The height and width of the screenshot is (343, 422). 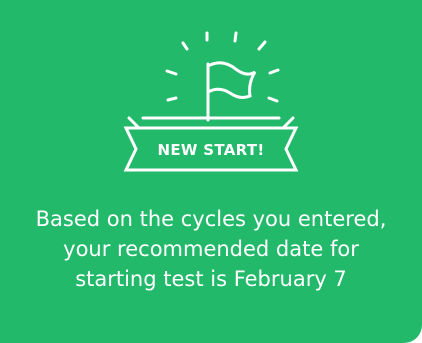 What do you see at coordinates (211, 279) in the screenshot?
I see `message-line-3: starting test is February 7` at bounding box center [211, 279].